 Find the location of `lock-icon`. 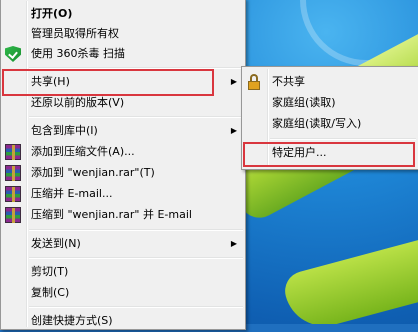

lock-icon is located at coordinates (254, 82).